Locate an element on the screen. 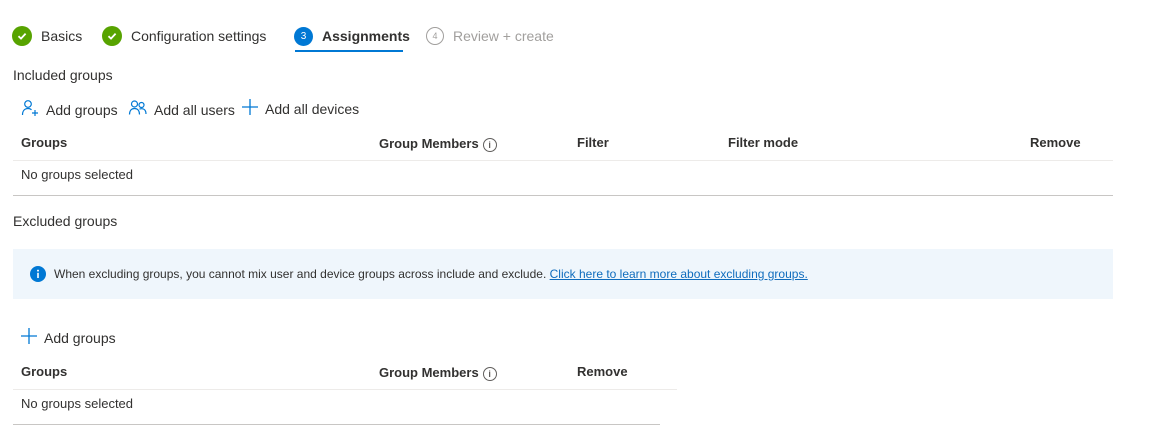 This screenshot has width=1166, height=445. add-excluded-groups-button: Add groups is located at coordinates (68, 337).